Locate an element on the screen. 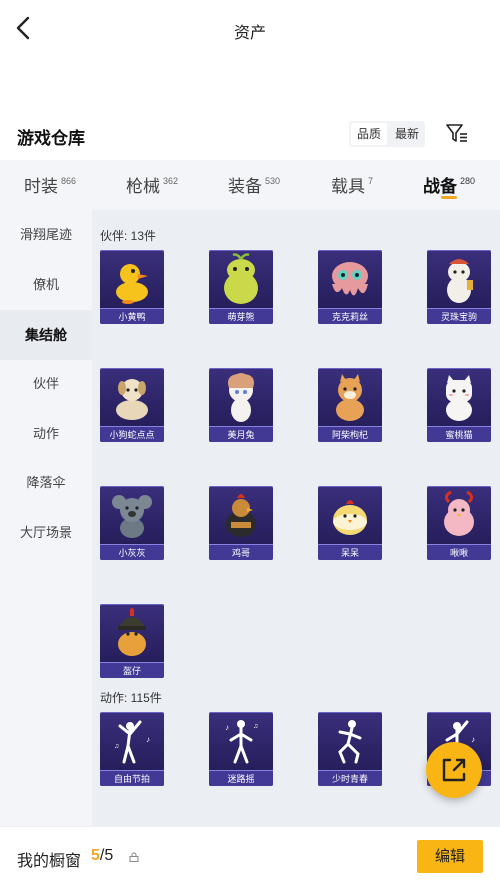 The height and width of the screenshot is (885, 500). item-card: ♪ ♫ 自由节拍 is located at coordinates (132, 749).